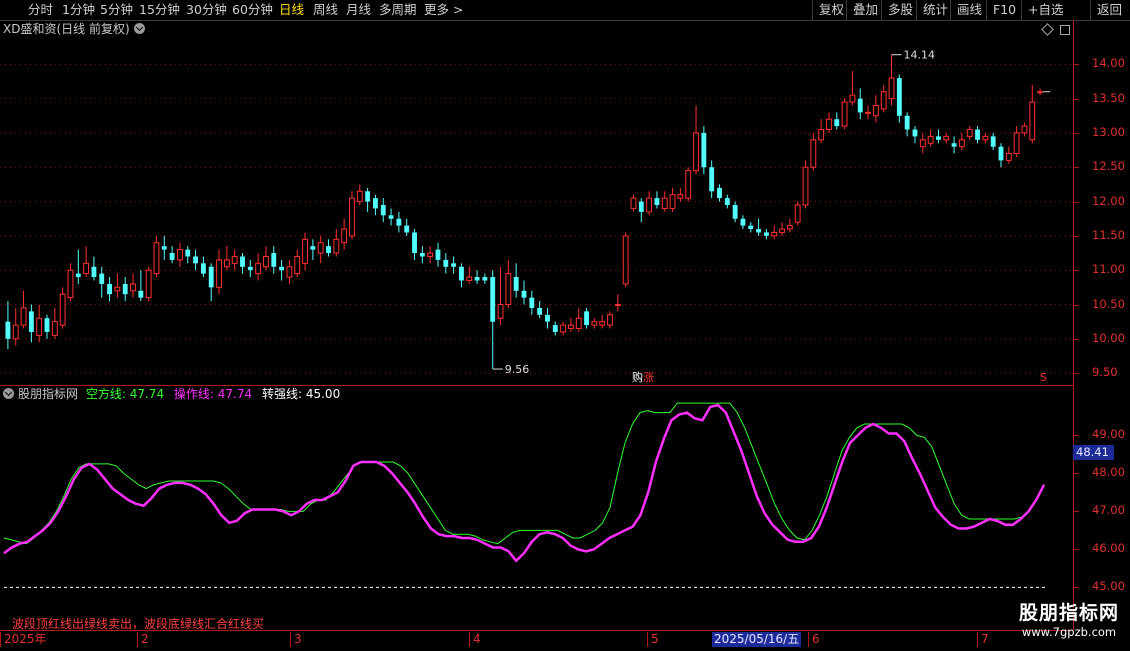  I want to click on chevron-down-icon, so click(8, 393).